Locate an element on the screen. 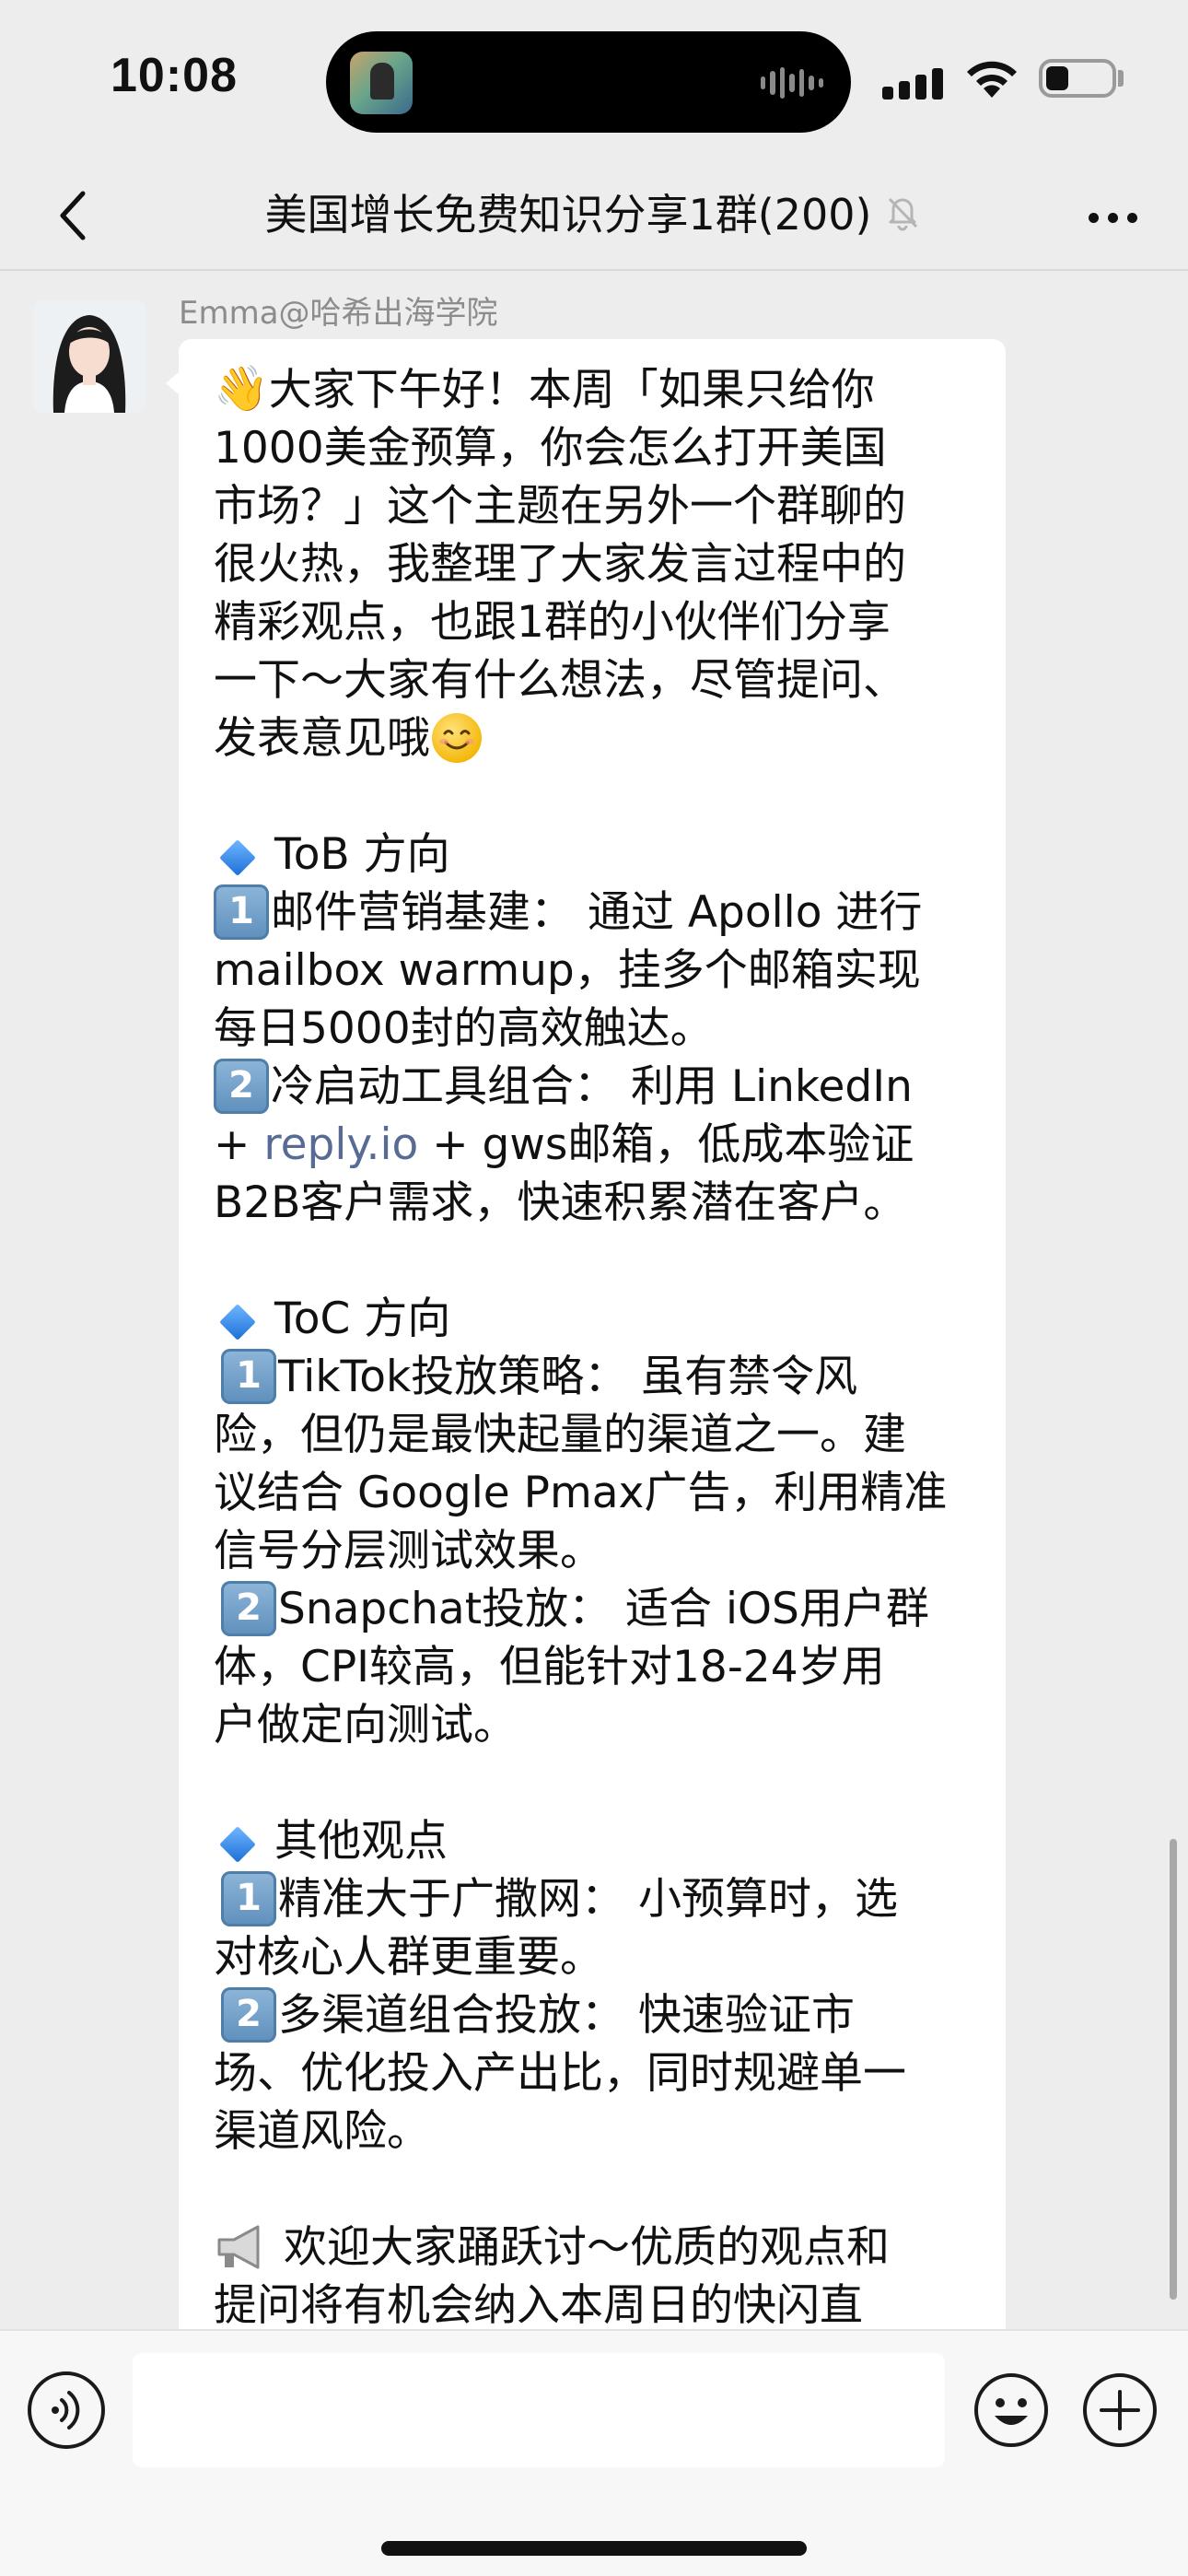  voice-button is located at coordinates (66, 2410).